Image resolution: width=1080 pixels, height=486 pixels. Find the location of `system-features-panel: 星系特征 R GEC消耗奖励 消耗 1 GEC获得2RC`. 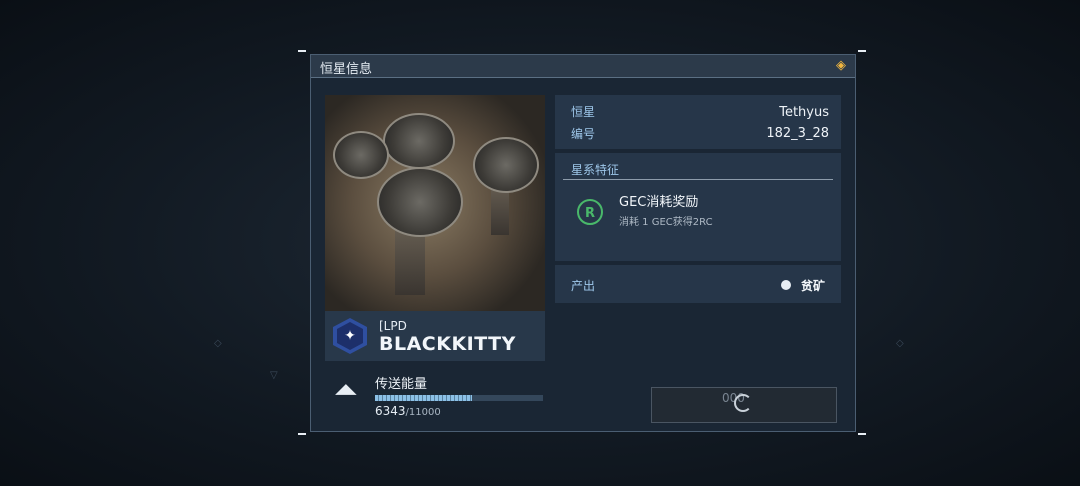

system-features-panel: 星系特征 R GEC消耗奖励 消耗 1 GEC获得2RC is located at coordinates (698, 207).